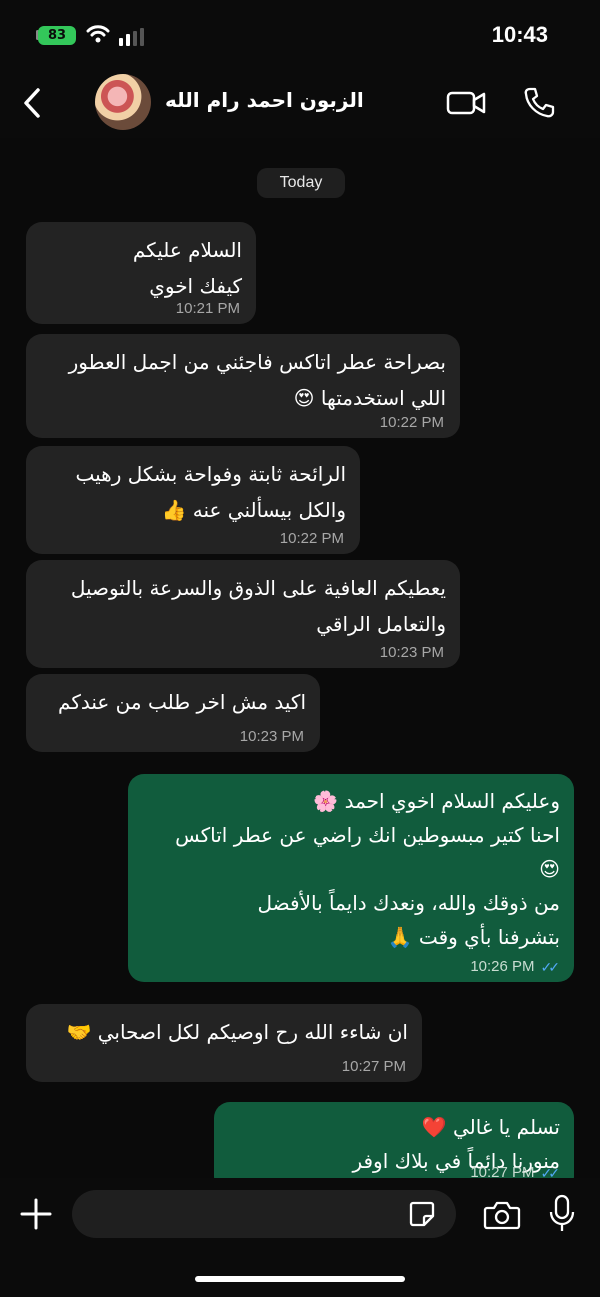 Image resolution: width=600 pixels, height=1297 pixels. I want to click on message-composer, so click(300, 1237).